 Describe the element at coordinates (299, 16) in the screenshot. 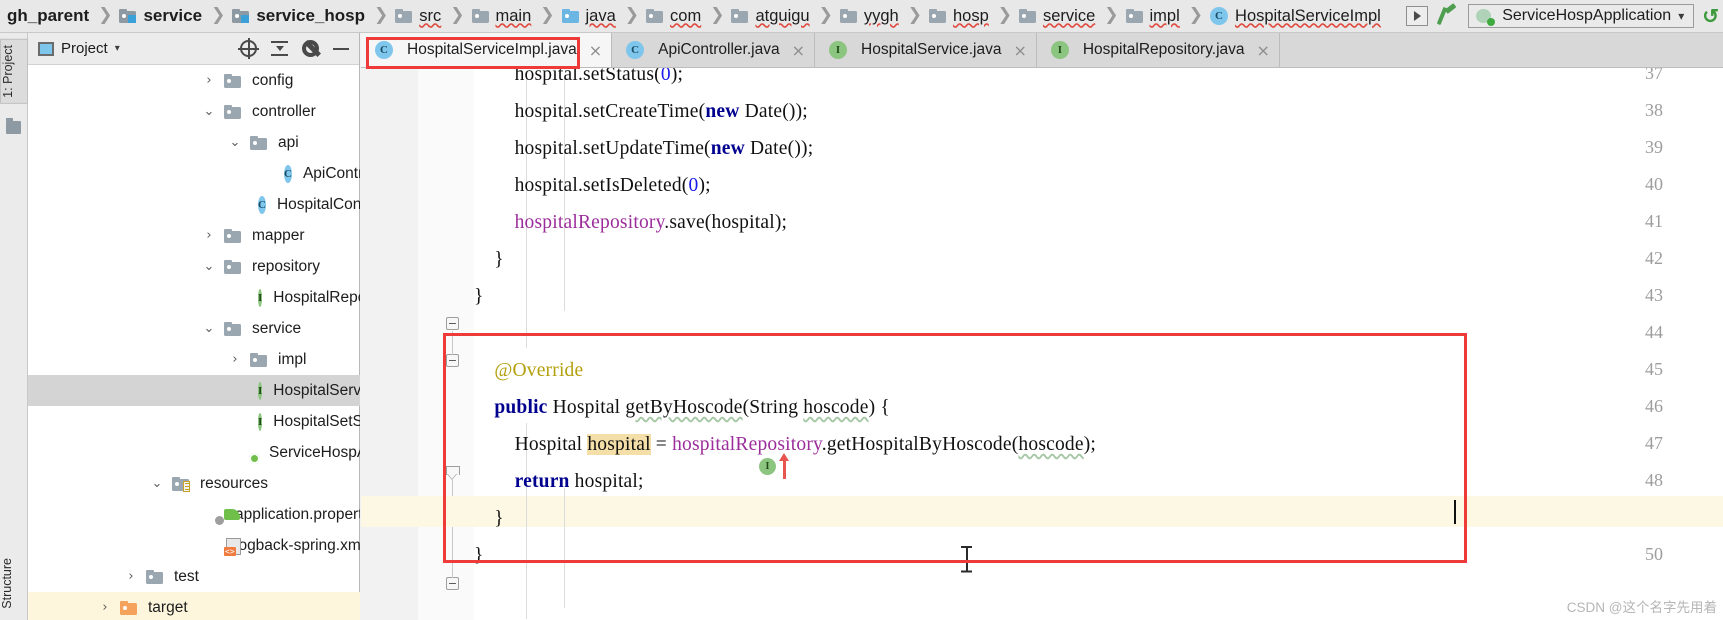

I see `breadcrumb-item-service_hosp: service_hosp` at that location.